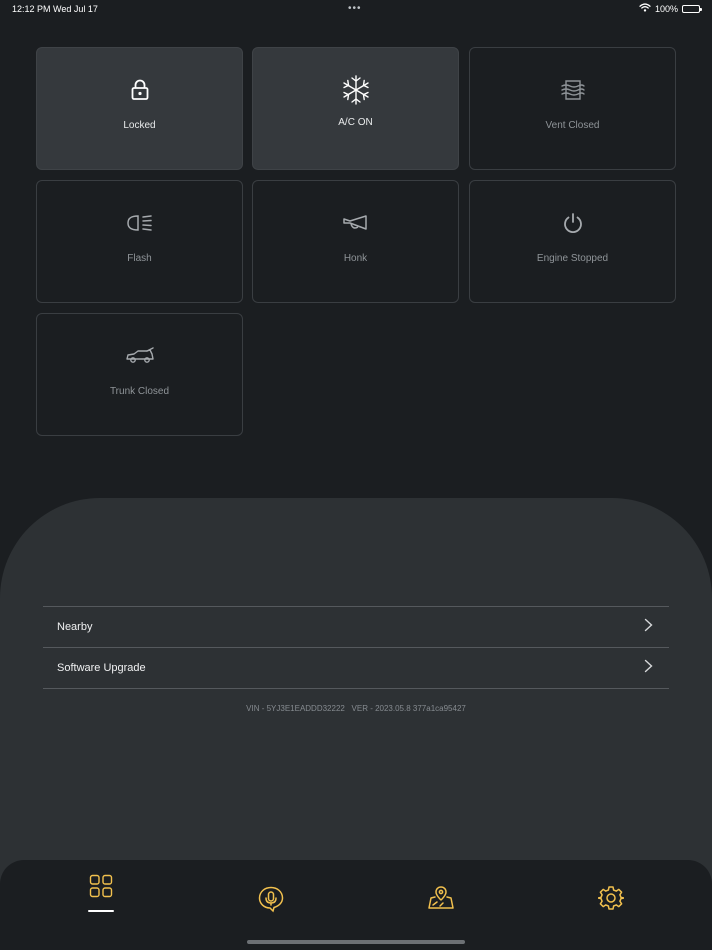  What do you see at coordinates (572, 258) in the screenshot?
I see `engine-control-label: Engine Stopped` at bounding box center [572, 258].